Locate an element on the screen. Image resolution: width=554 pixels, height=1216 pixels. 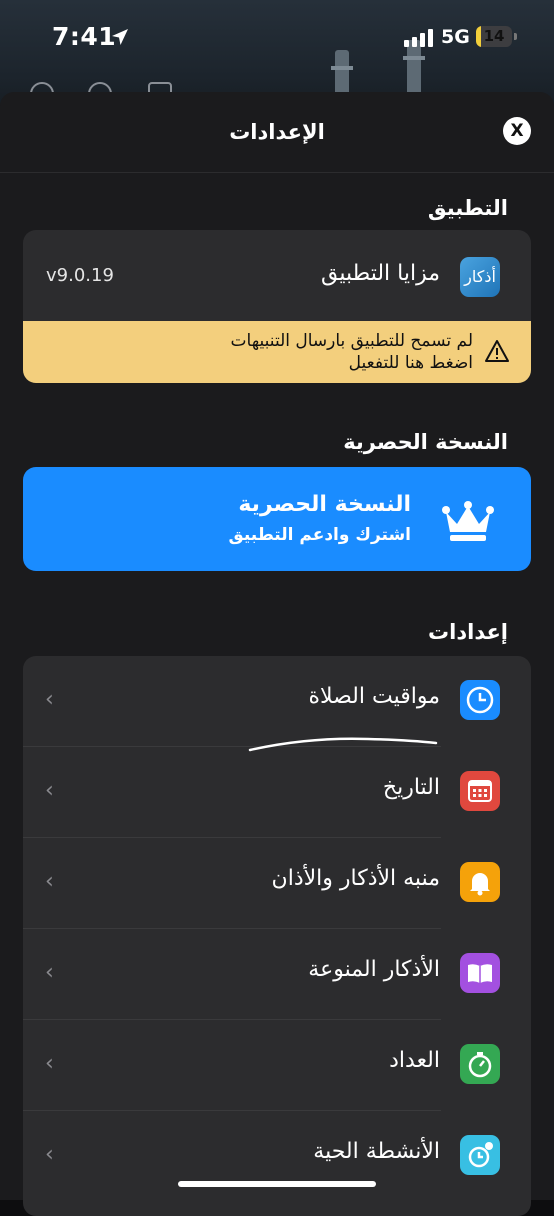
sheet-header: الإعدادات X is located at coordinates (277, 132).